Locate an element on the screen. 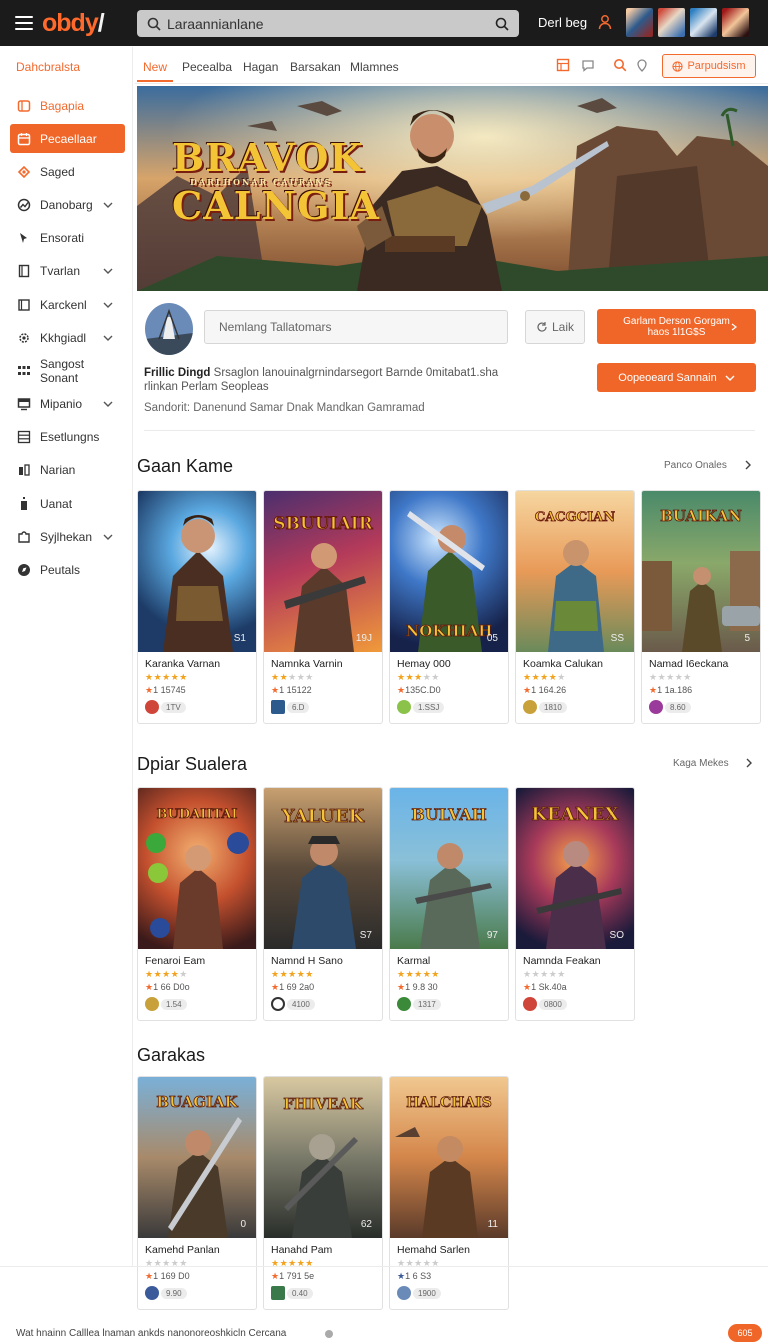 This screenshot has width=768, height=1344. sidebar-item-kkhgiadl: Kkhgiadl is located at coordinates (67, 337).